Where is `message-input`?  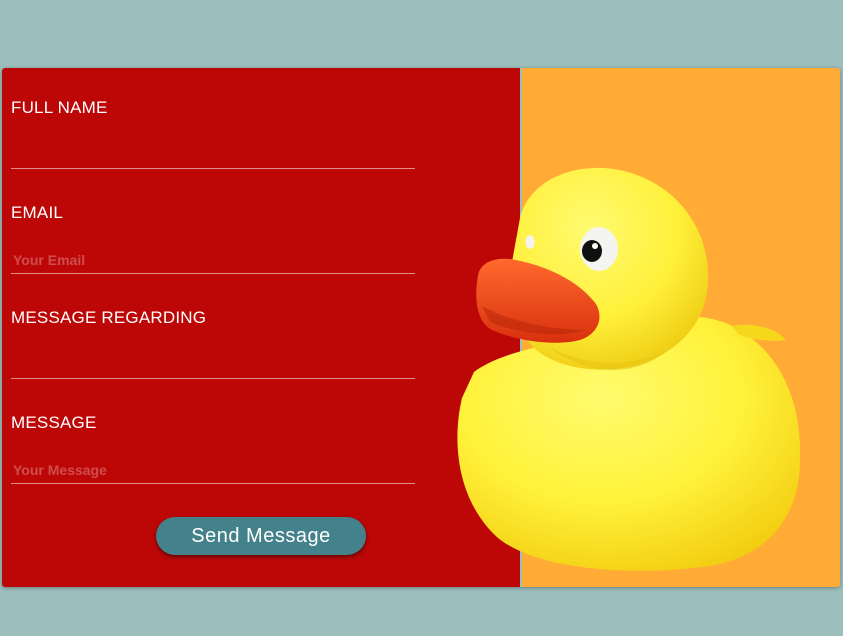 message-input is located at coordinates (213, 470).